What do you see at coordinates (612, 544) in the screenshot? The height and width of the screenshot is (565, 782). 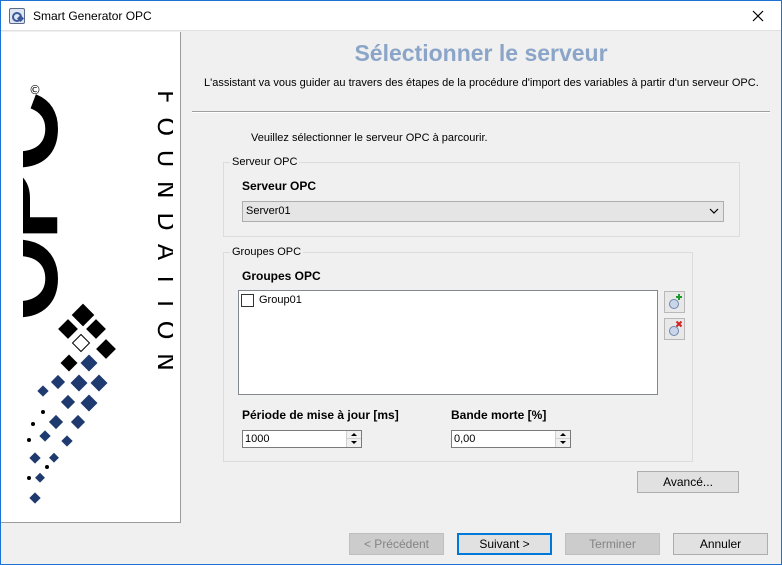 I see `finish-button: Terminer` at bounding box center [612, 544].